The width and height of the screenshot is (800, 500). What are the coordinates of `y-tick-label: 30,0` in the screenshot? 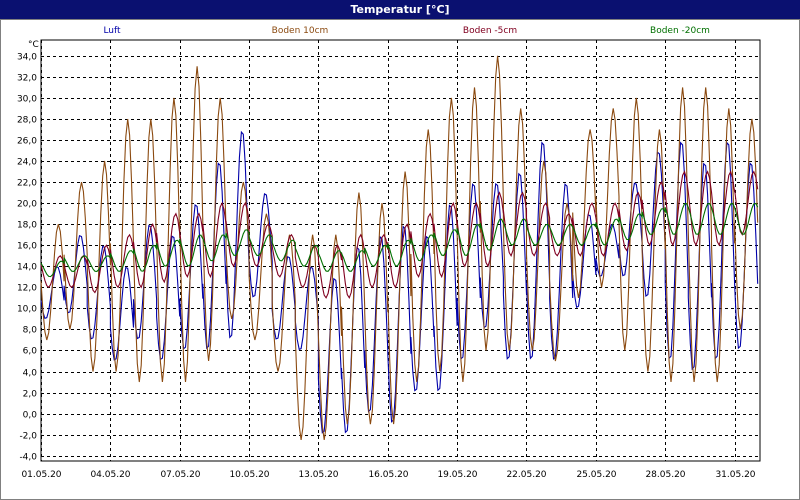 It's located at (27, 100).